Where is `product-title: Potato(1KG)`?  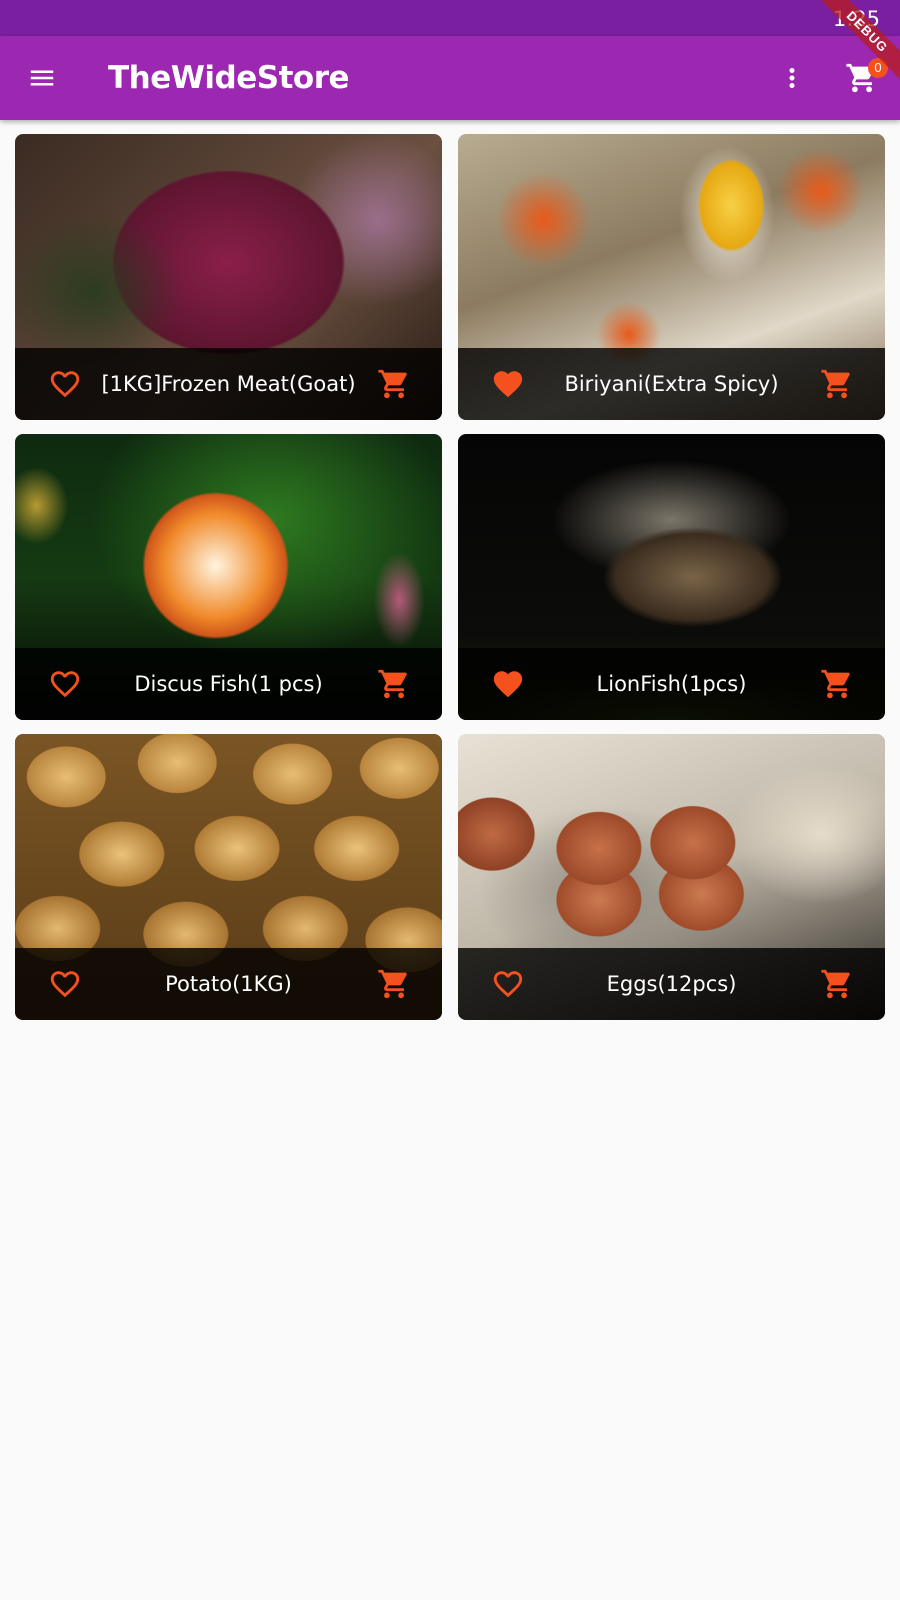 product-title: Potato(1KG) is located at coordinates (228, 984).